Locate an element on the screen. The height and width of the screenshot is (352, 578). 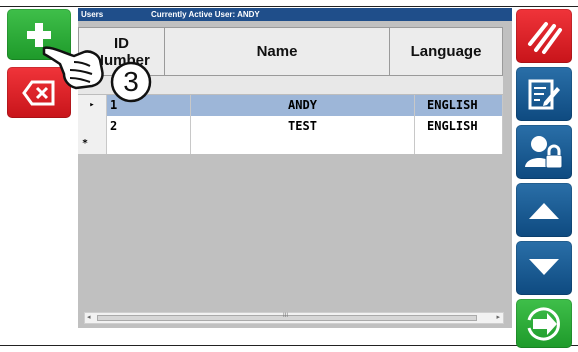
user-name-cell: ANDY is located at coordinates (303, 105).